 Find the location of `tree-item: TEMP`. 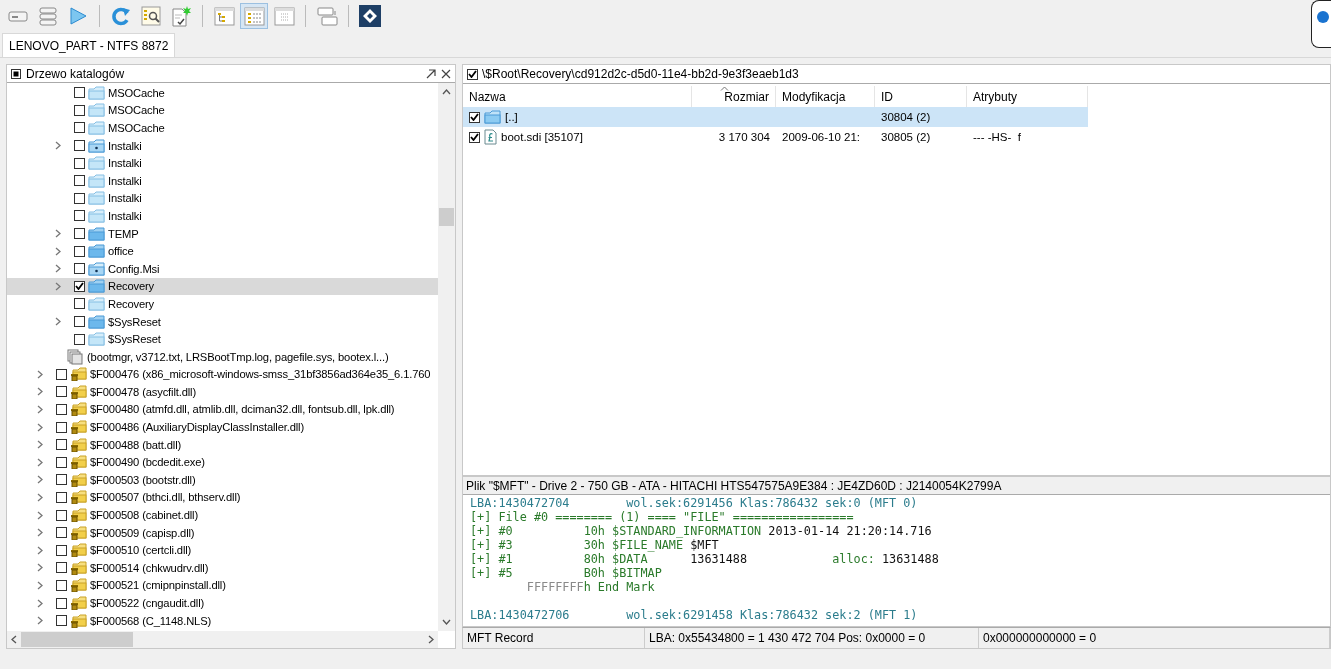

tree-item: TEMP is located at coordinates (222, 233).